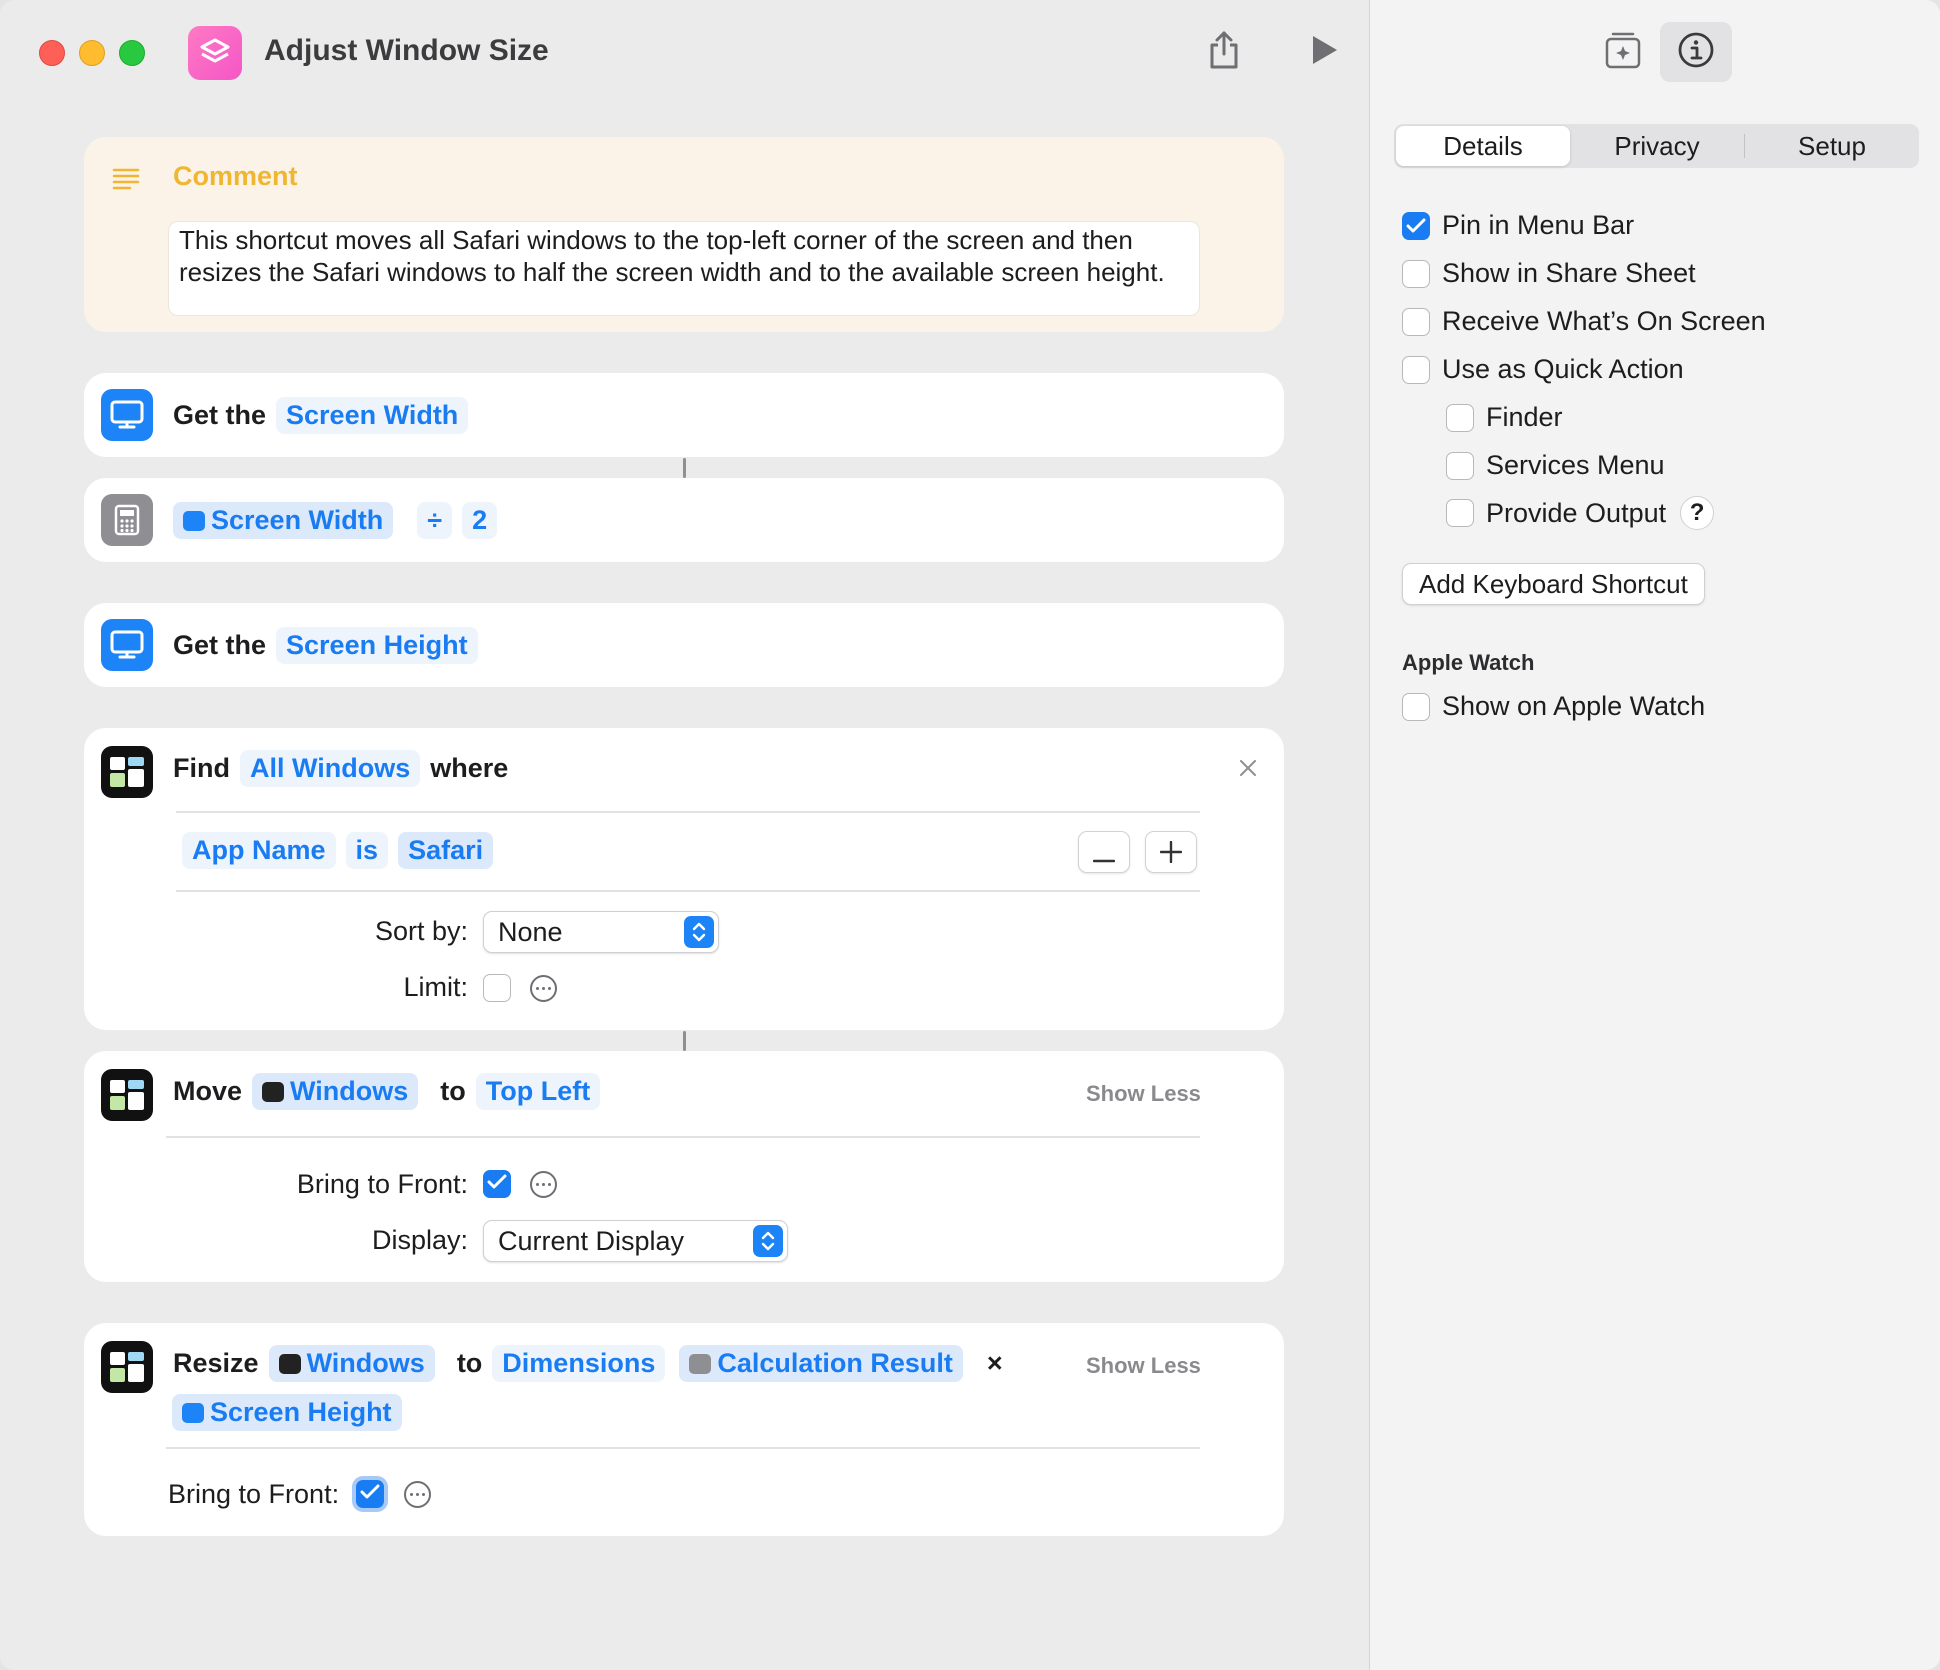  I want to click on filter-divider, so click(688, 891).